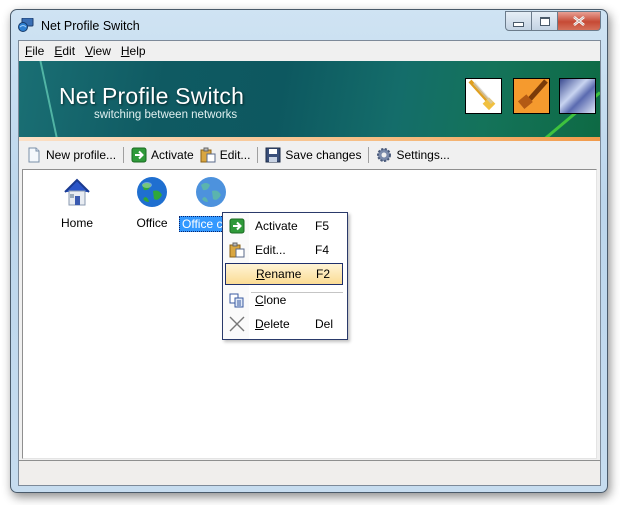 The image size is (620, 505). I want to click on context-item-rename: Rename F2, so click(284, 274).